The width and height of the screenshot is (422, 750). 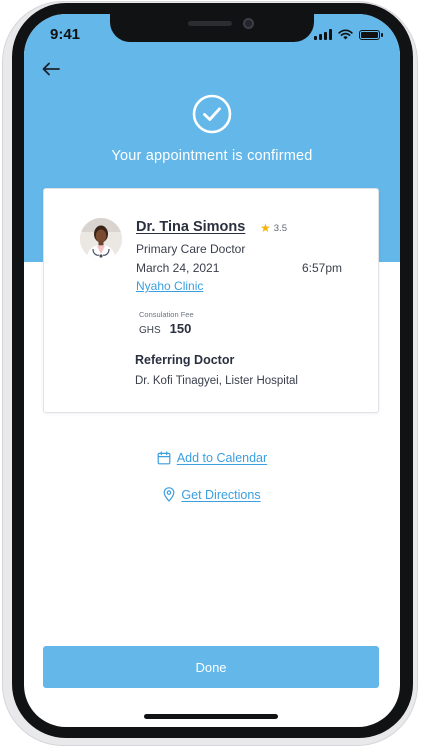 I want to click on done-button: Done, so click(x=211, y=667).